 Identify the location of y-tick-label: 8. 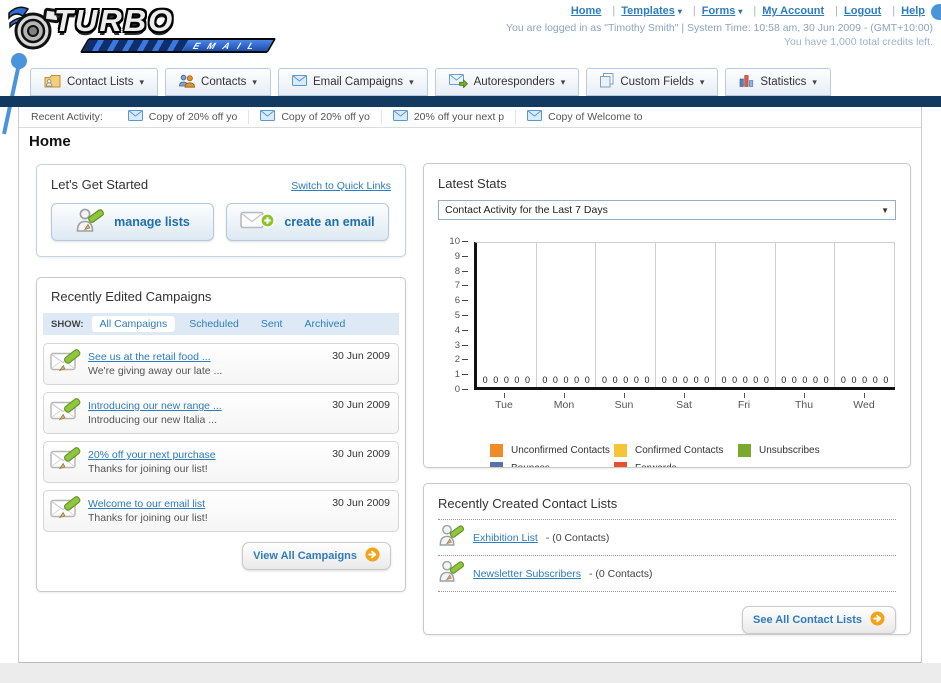
(457, 271).